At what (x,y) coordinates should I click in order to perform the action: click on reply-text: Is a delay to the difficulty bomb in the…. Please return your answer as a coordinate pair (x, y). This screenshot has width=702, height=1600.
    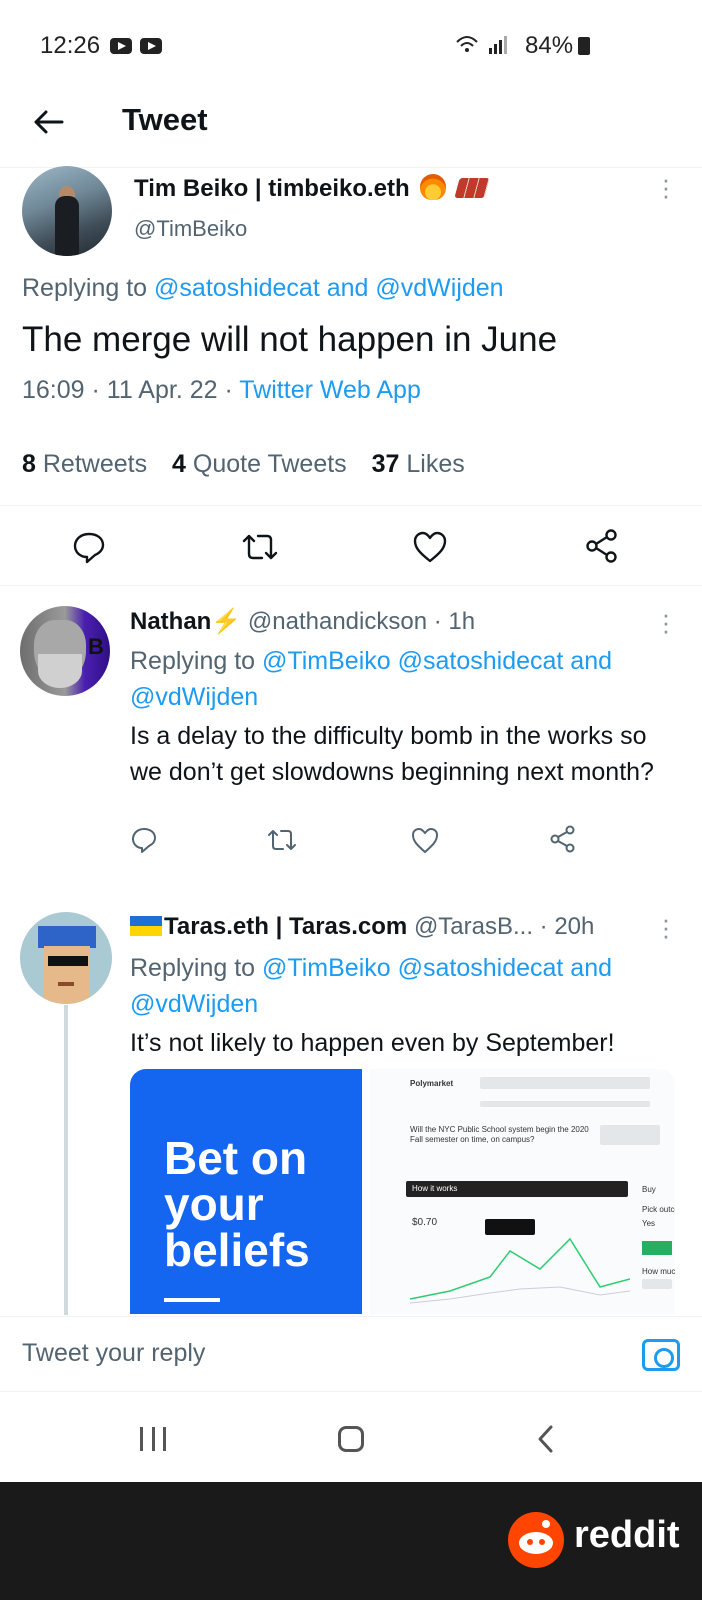
    Looking at the image, I should click on (392, 754).